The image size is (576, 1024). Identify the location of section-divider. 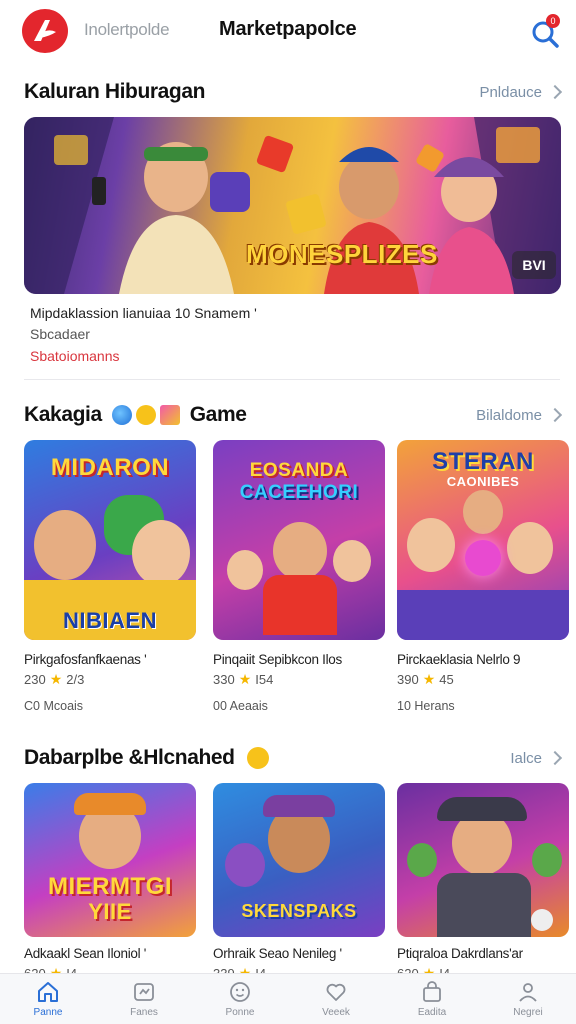
(292, 379).